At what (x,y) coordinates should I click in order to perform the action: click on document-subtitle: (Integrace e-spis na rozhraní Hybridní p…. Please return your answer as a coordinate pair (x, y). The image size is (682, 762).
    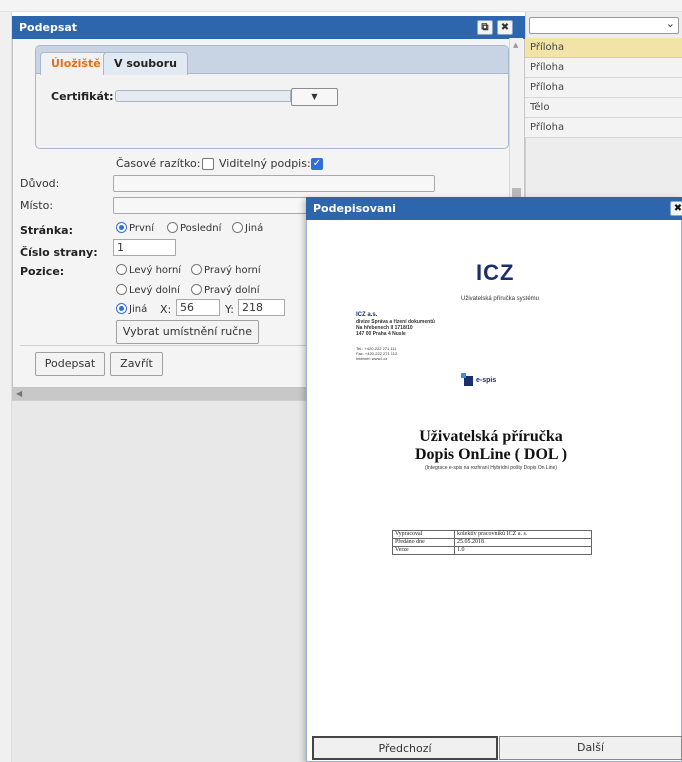
    Looking at the image, I should click on (490, 468).